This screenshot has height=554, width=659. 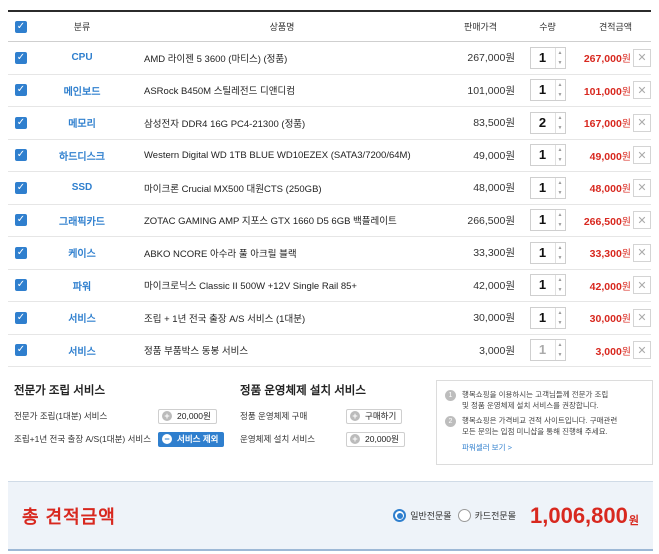 What do you see at coordinates (274, 416) in the screenshot?
I see `os-line1-label: 정품 운영체제 구매` at bounding box center [274, 416].